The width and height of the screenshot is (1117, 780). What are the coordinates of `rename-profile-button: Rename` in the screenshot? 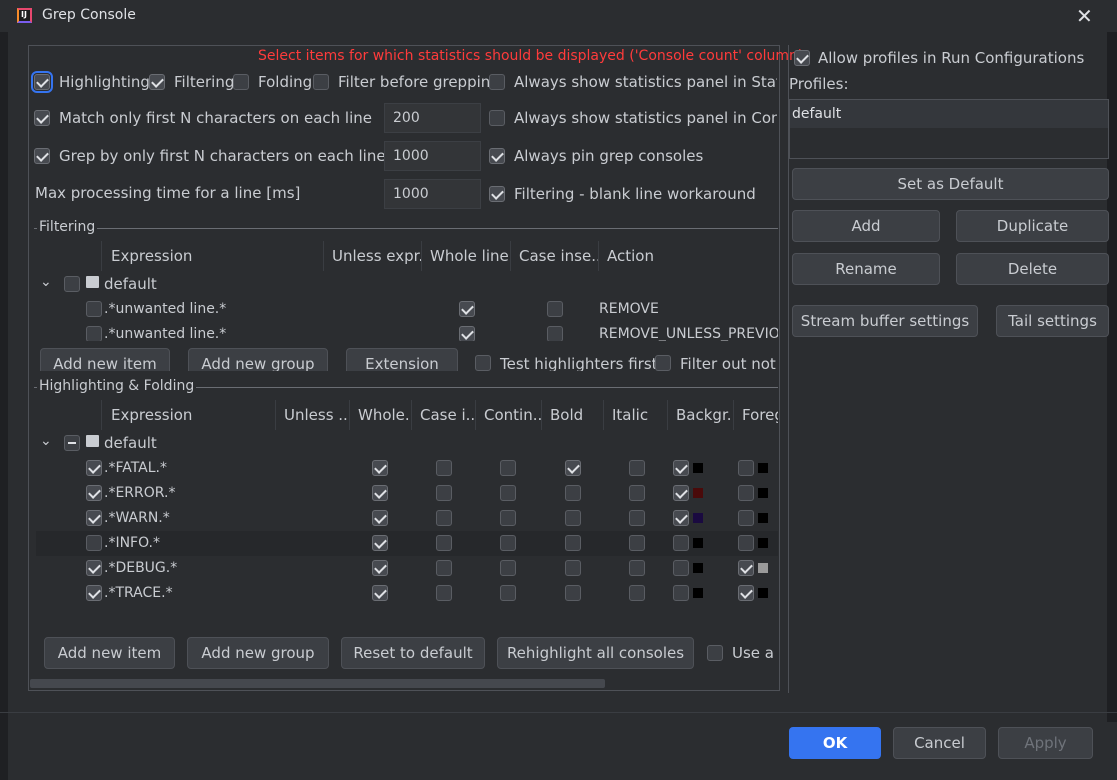 It's located at (866, 269).